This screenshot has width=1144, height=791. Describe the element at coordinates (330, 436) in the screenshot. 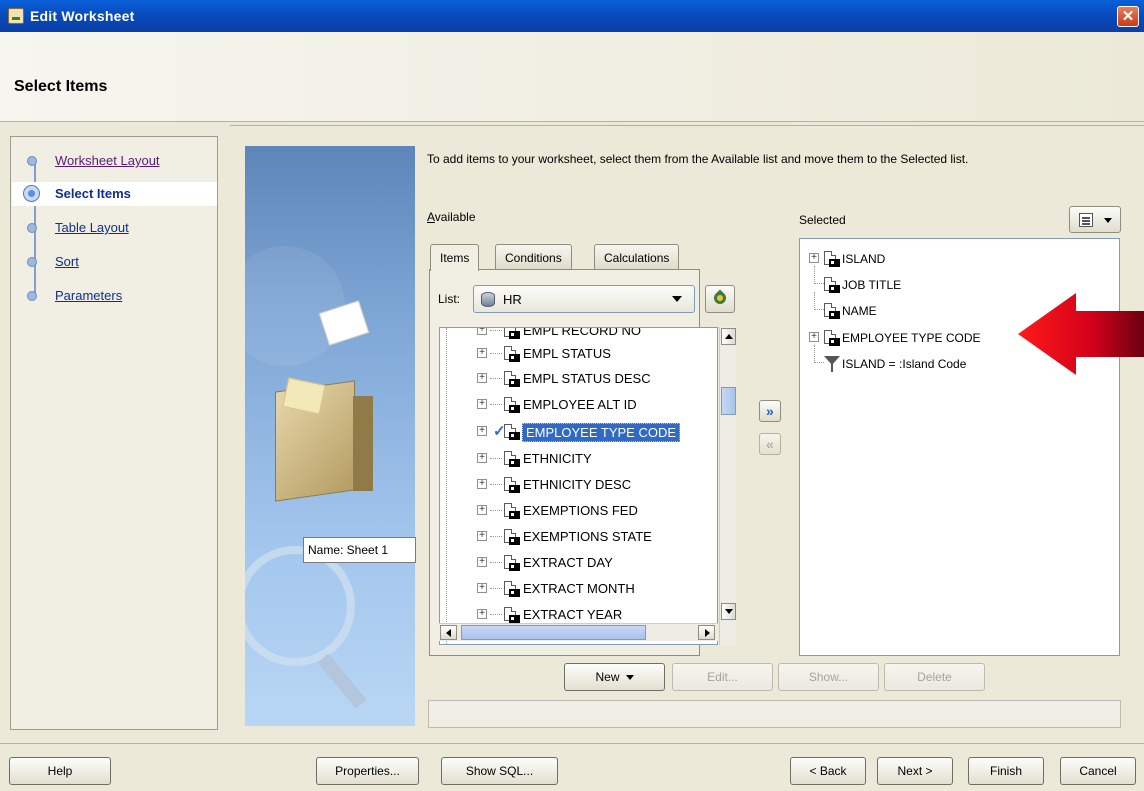

I see `wizard-illustration` at that location.